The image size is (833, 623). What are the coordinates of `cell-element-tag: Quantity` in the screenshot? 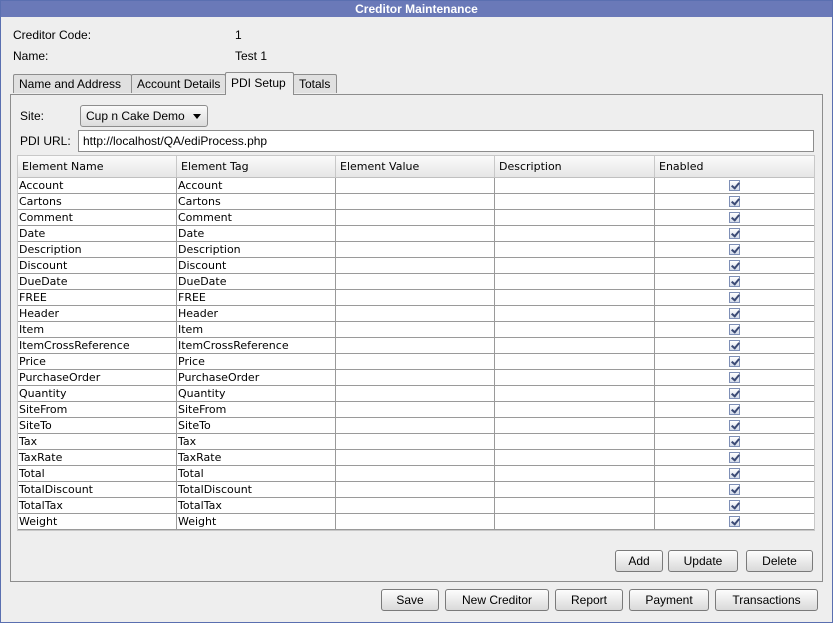 It's located at (256, 393).